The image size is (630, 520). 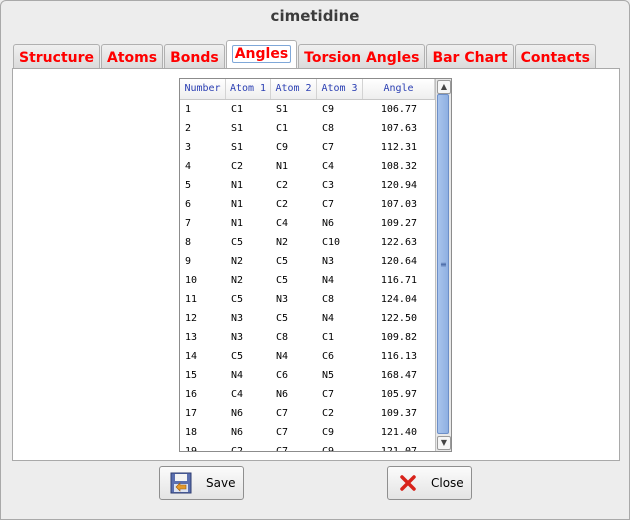 What do you see at coordinates (237, 432) in the screenshot?
I see `table-cell: N6` at bounding box center [237, 432].